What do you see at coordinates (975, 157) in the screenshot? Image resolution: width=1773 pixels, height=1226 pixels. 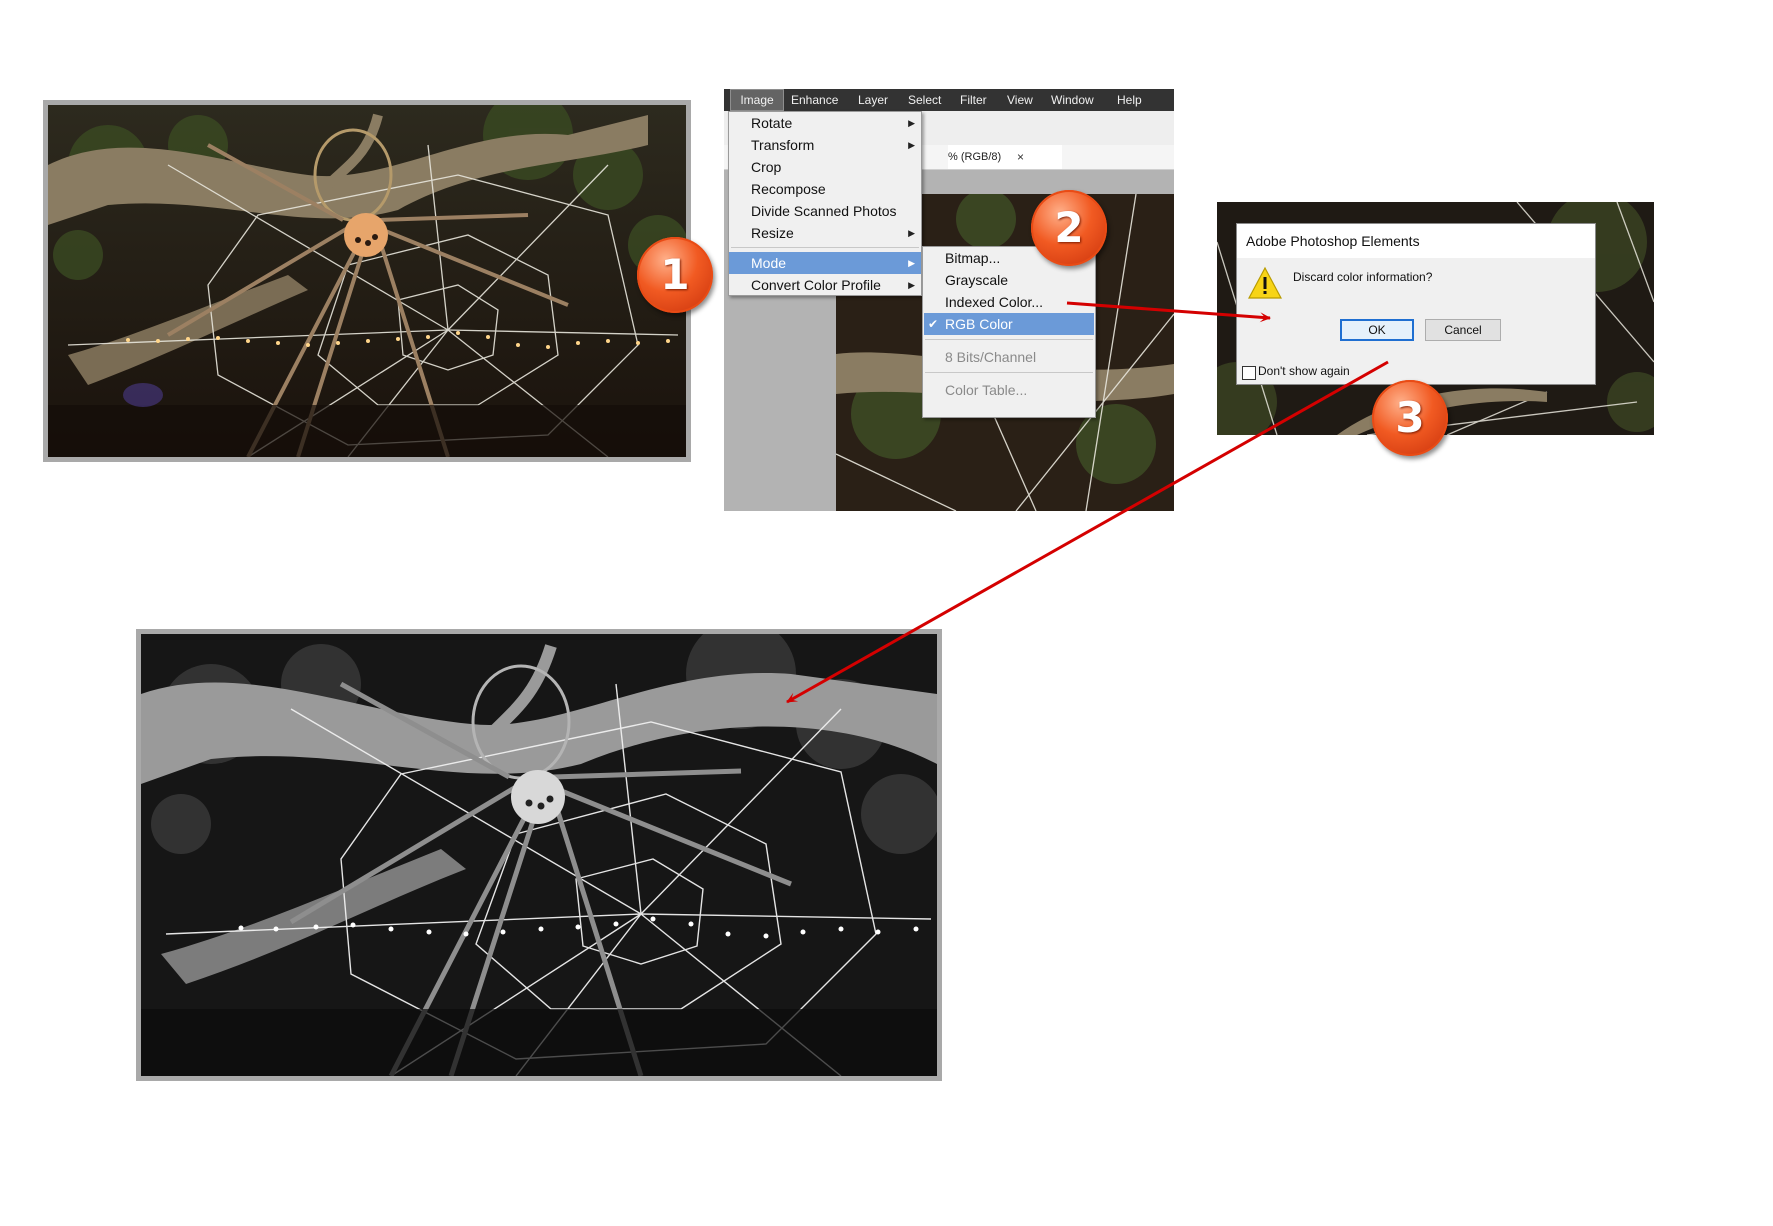 I see `document-tab-label: % (RGB/8)` at bounding box center [975, 157].